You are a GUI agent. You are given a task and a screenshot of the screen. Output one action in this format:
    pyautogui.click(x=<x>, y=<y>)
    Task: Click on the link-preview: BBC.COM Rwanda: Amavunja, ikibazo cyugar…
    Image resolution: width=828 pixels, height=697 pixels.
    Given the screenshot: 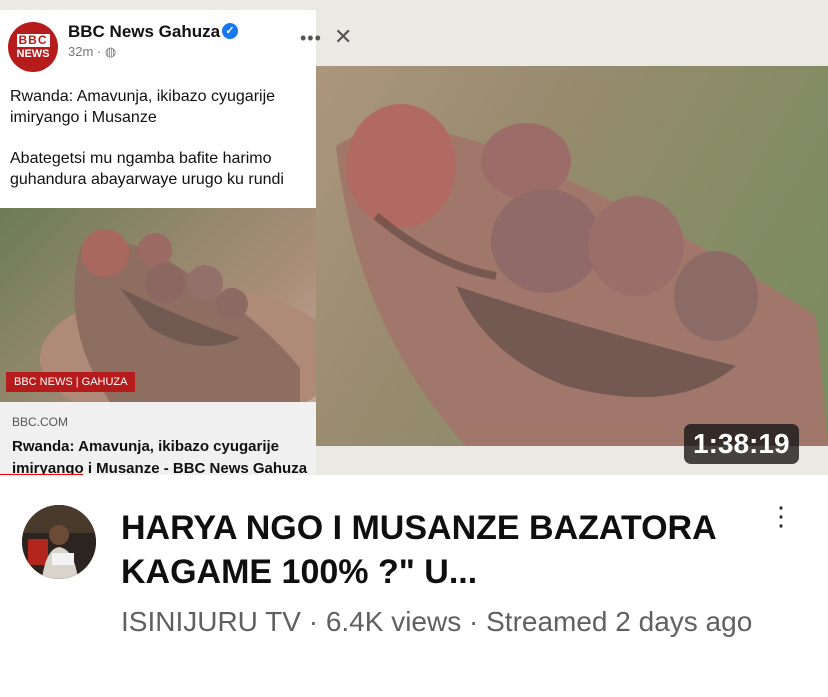 What is the action you would take?
    pyautogui.click(x=158, y=438)
    